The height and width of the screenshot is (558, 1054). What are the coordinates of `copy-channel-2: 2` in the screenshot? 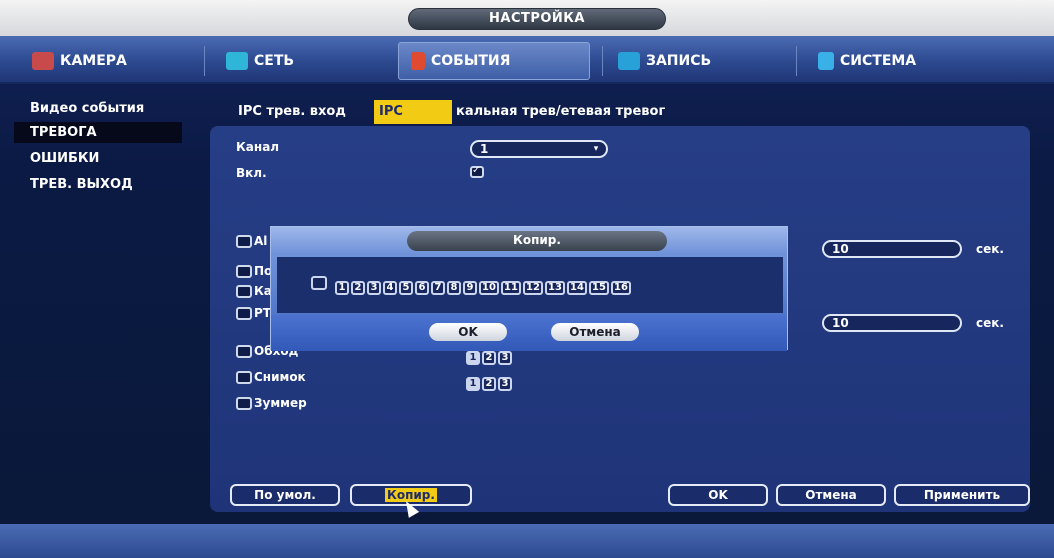 It's located at (358, 288).